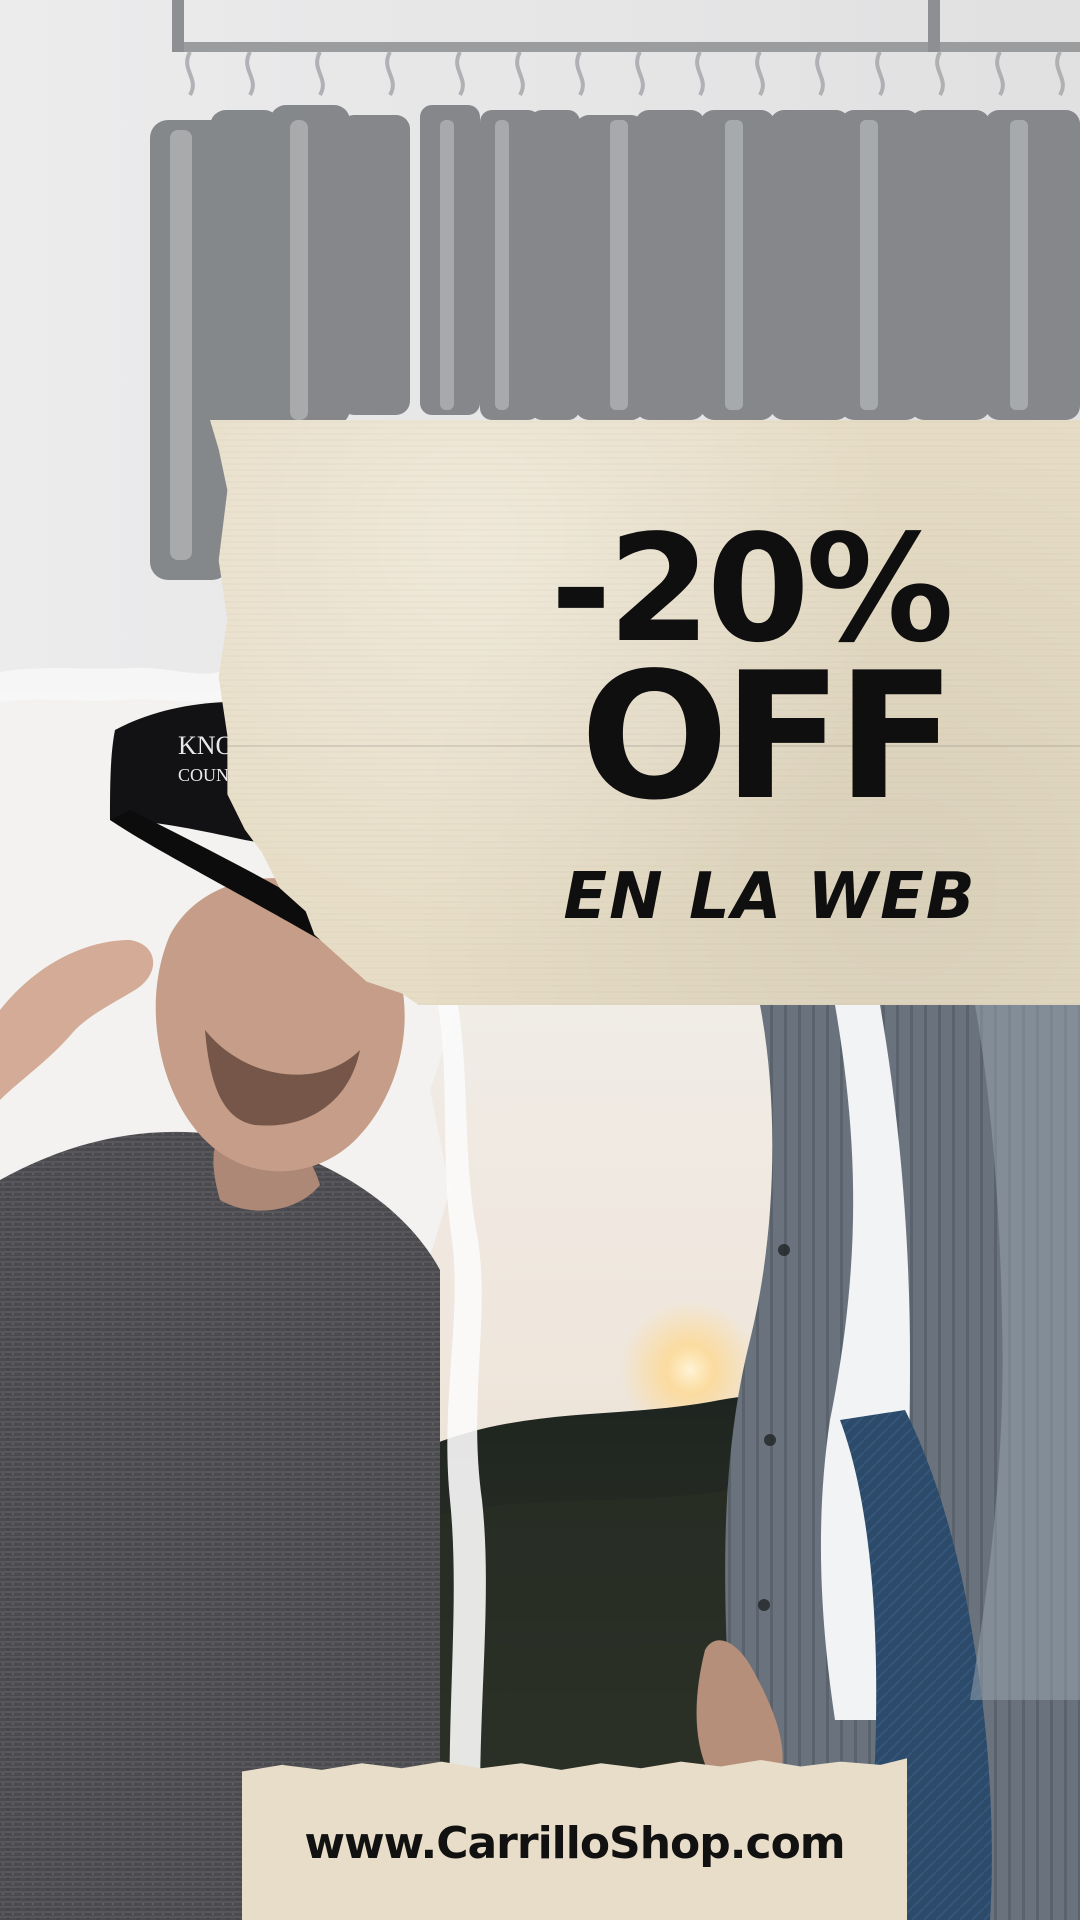 The image size is (1080, 1920). Describe the element at coordinates (574, 1843) in the screenshot. I see `website-url: www.CarrilloShop.com` at that location.